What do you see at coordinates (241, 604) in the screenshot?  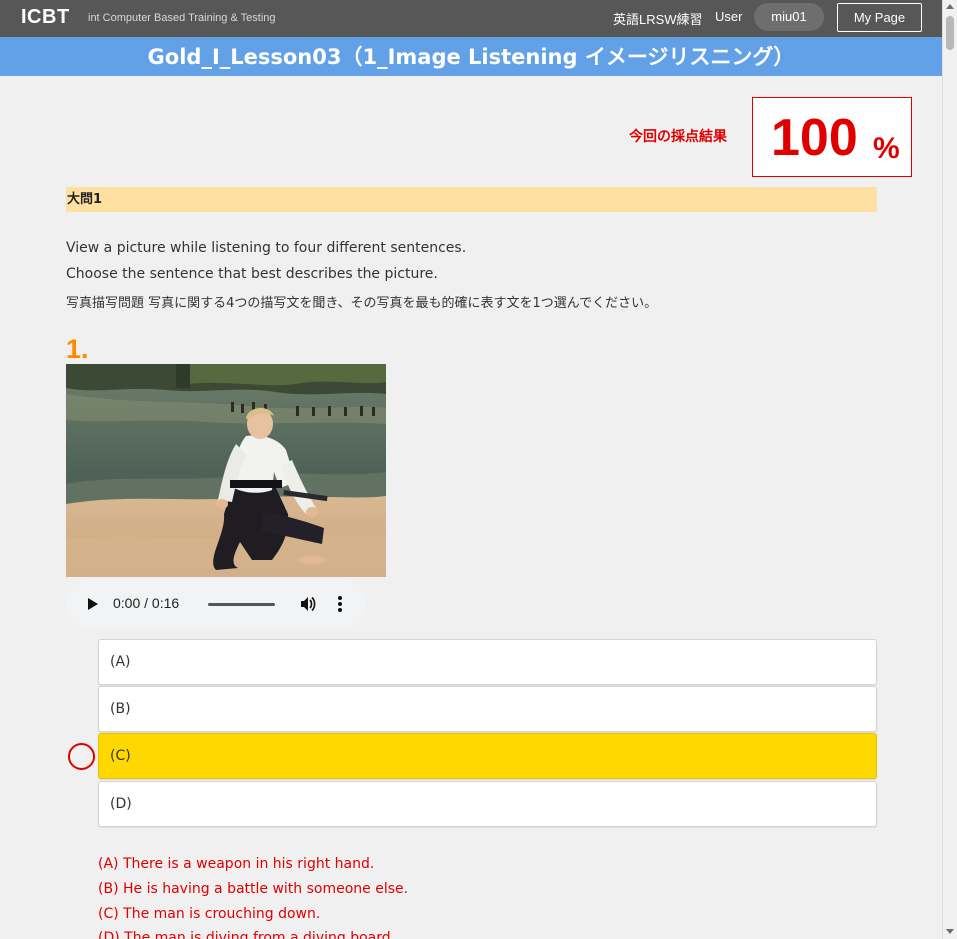 I see `audio-seek-bar` at bounding box center [241, 604].